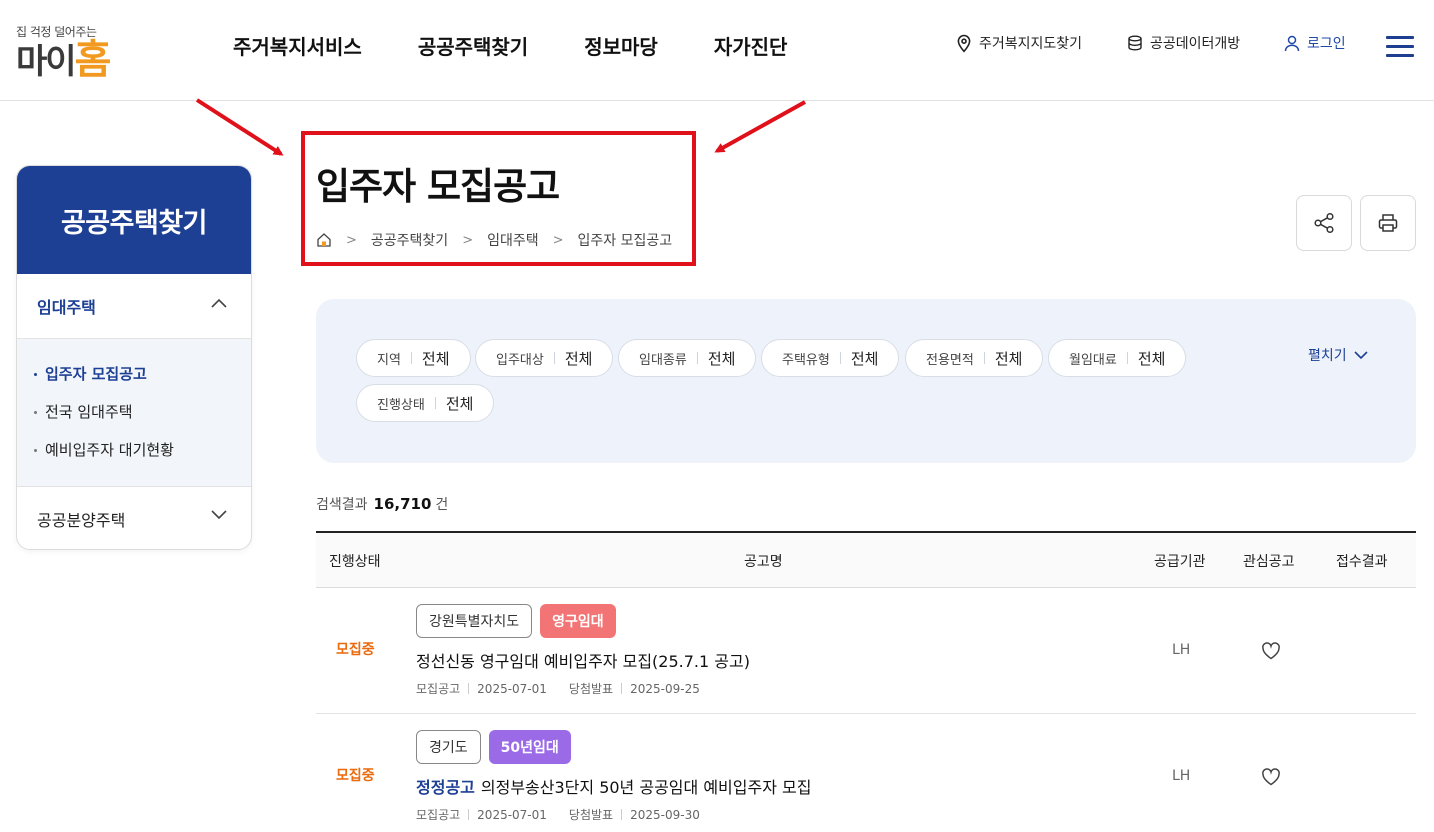 Image resolution: width=1434 pixels, height=832 pixels. Describe the element at coordinates (239, 127) in the screenshot. I see `annotation-arrow-left` at that location.